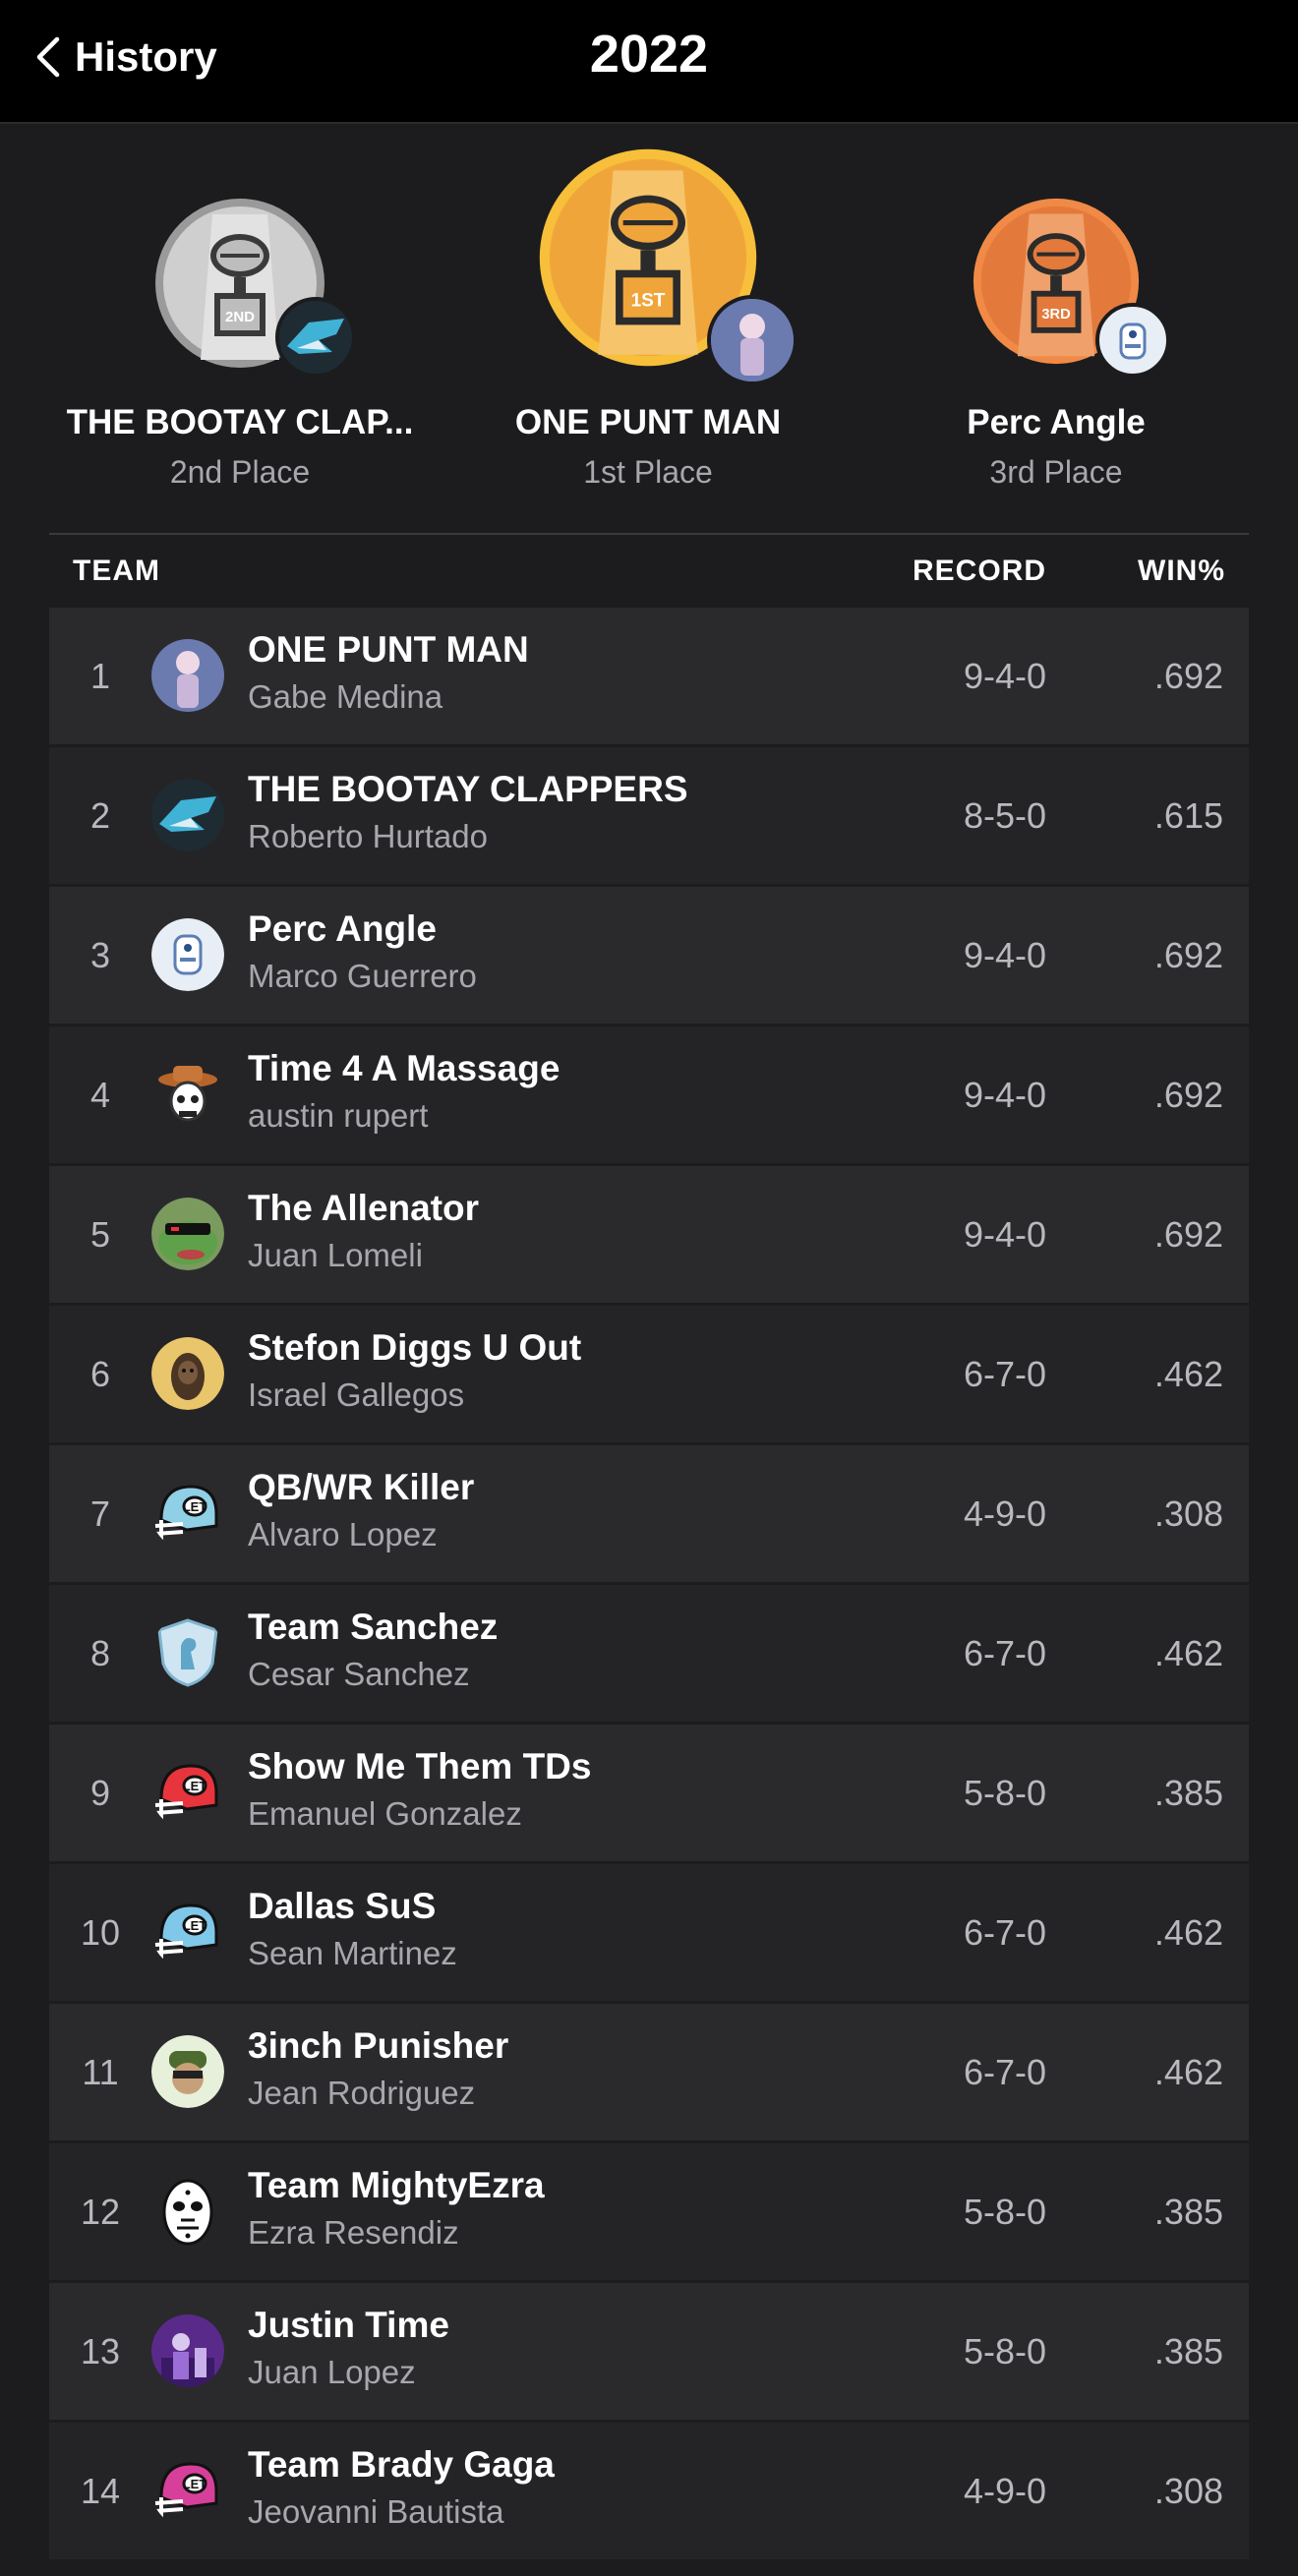 The image size is (1298, 2576). What do you see at coordinates (361, 1487) in the screenshot?
I see `team-name: QB/WR Killer` at bounding box center [361, 1487].